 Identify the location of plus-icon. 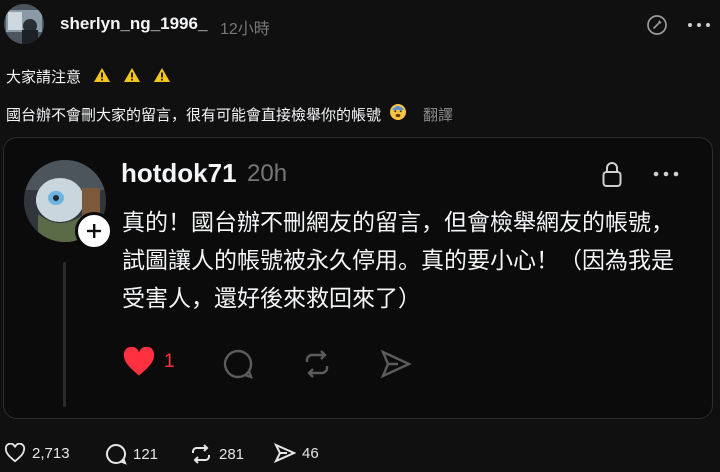
(94, 231).